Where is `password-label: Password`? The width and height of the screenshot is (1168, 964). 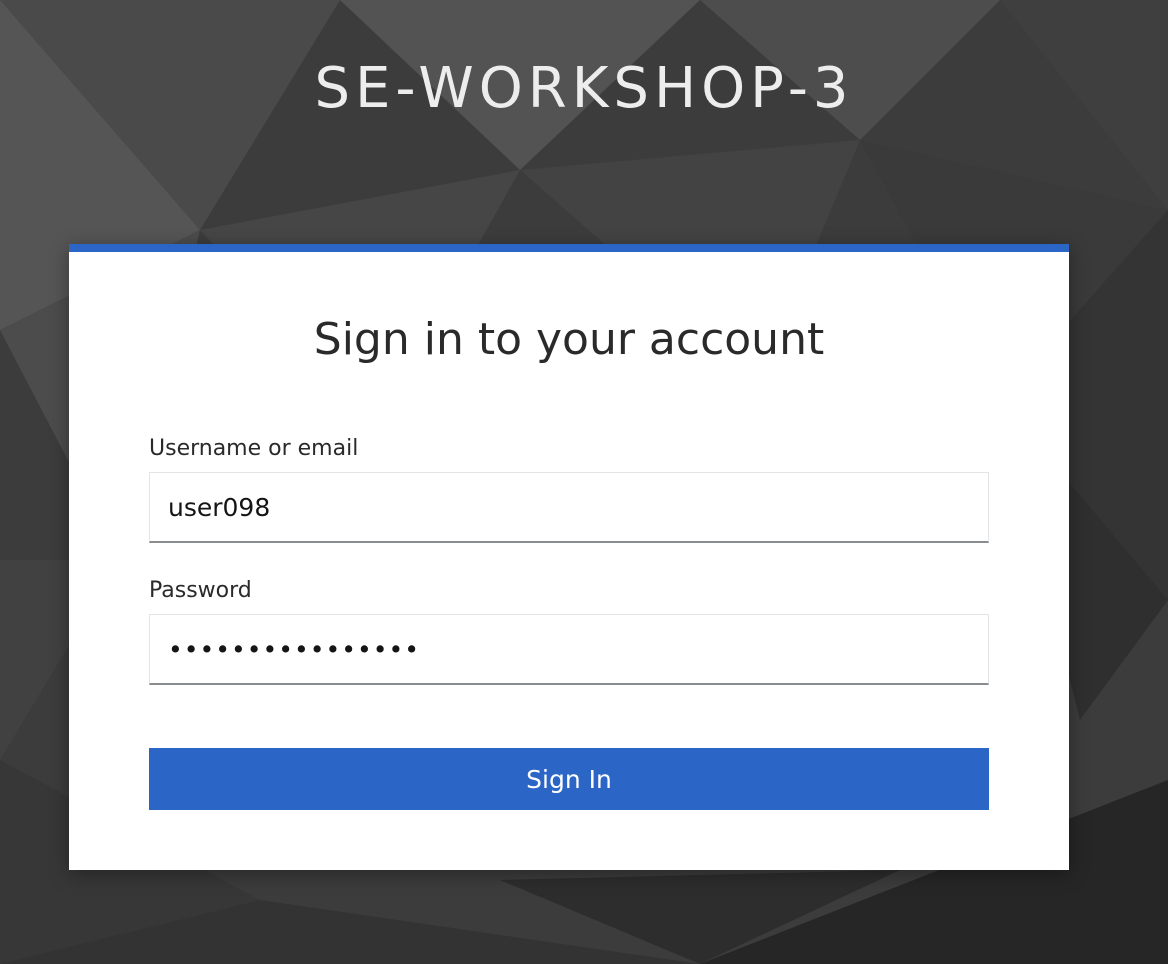 password-label: Password is located at coordinates (200, 590).